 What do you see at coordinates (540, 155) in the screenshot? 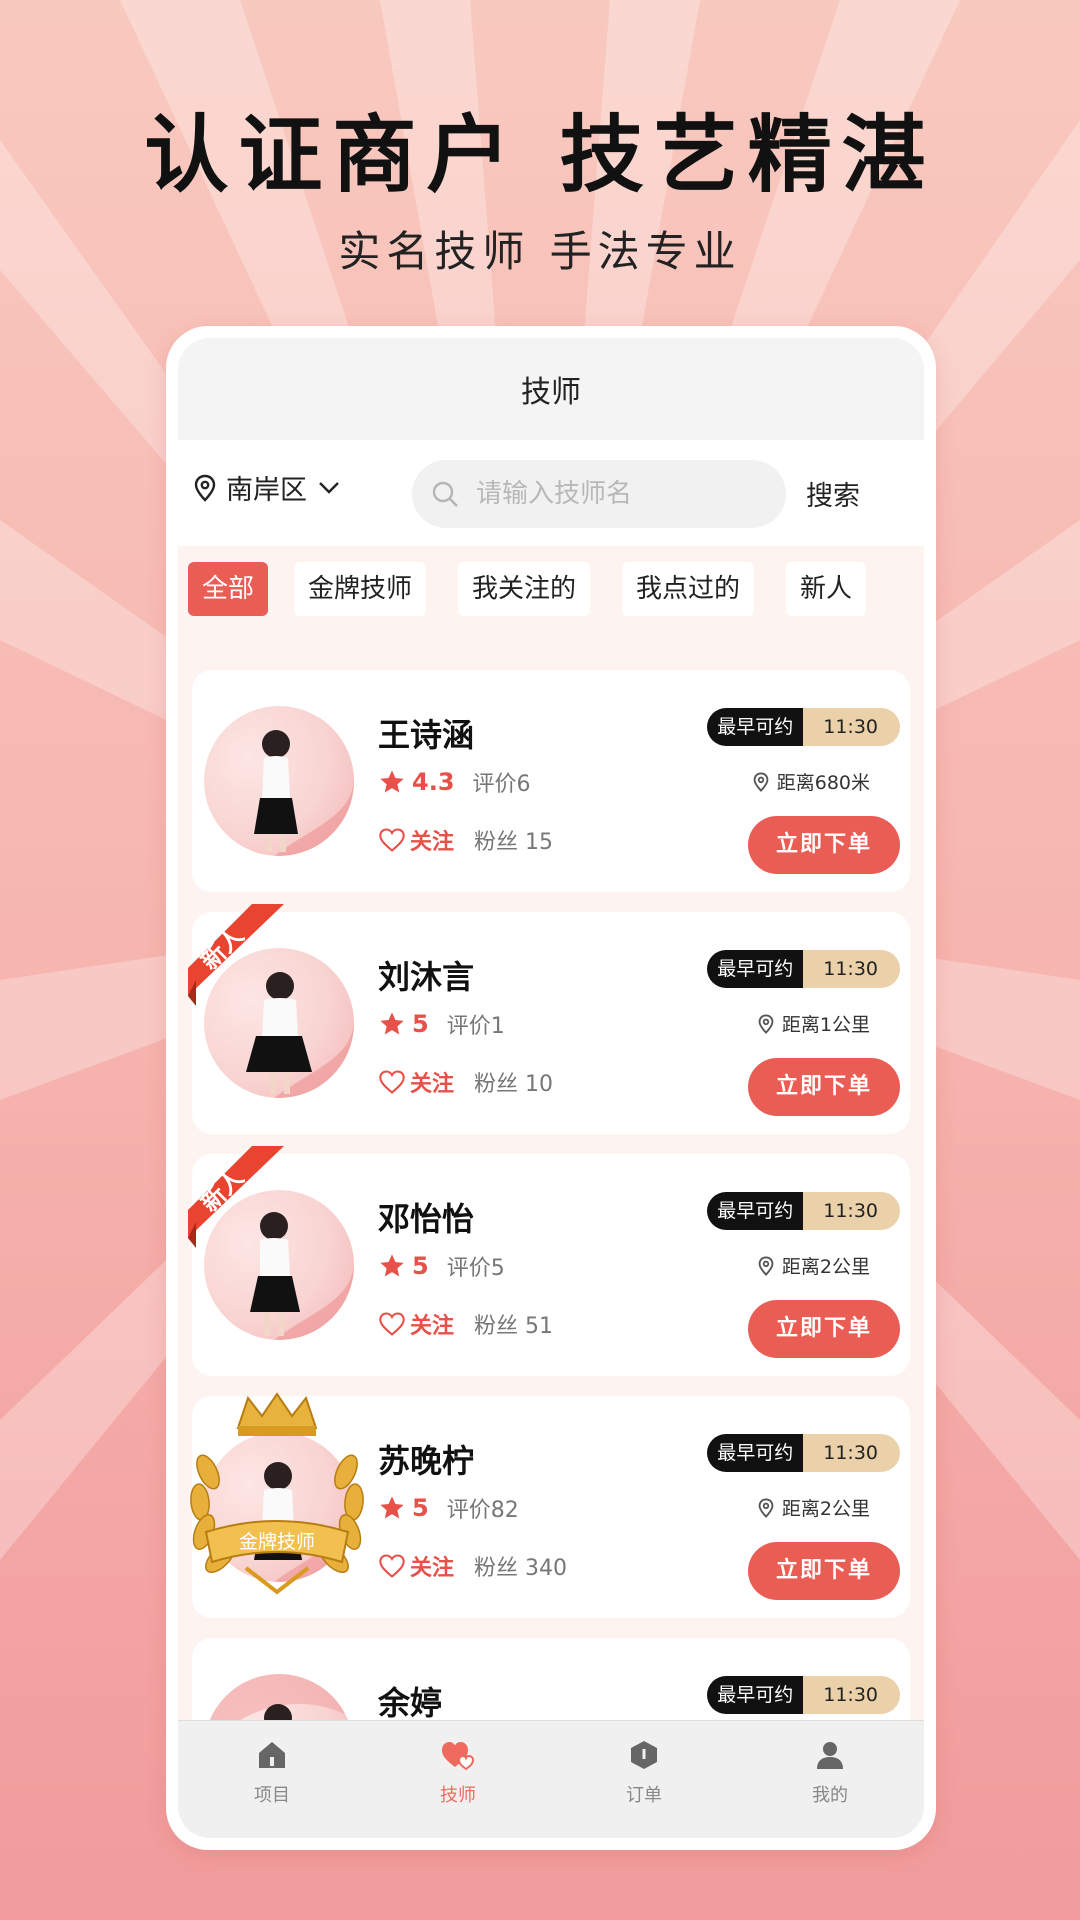
I see `hero-headline: 认证商户 技艺精湛` at bounding box center [540, 155].